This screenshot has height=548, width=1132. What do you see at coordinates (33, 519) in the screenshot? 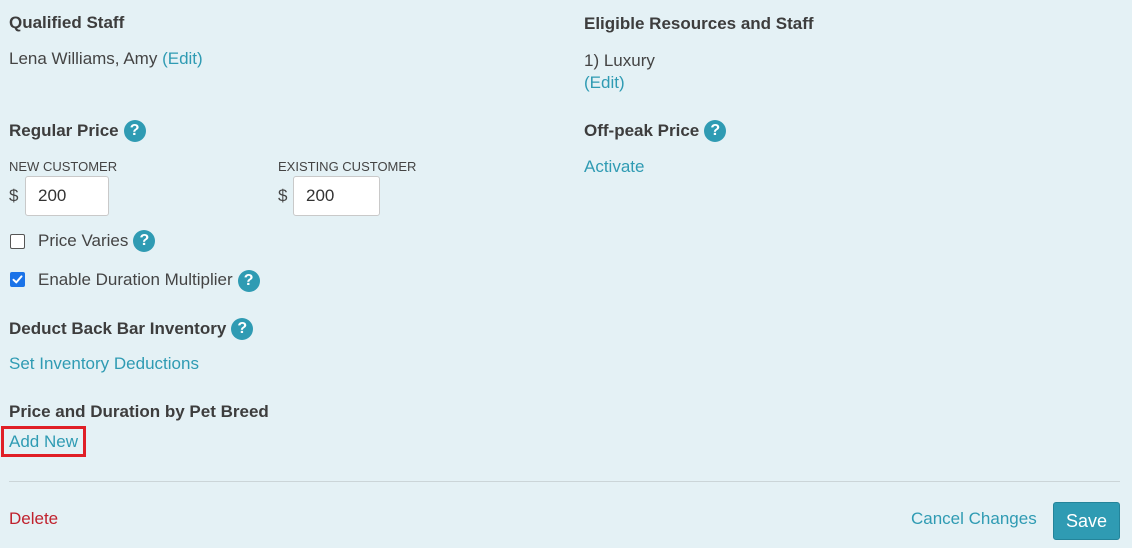
I see `delete-link: Delete` at bounding box center [33, 519].